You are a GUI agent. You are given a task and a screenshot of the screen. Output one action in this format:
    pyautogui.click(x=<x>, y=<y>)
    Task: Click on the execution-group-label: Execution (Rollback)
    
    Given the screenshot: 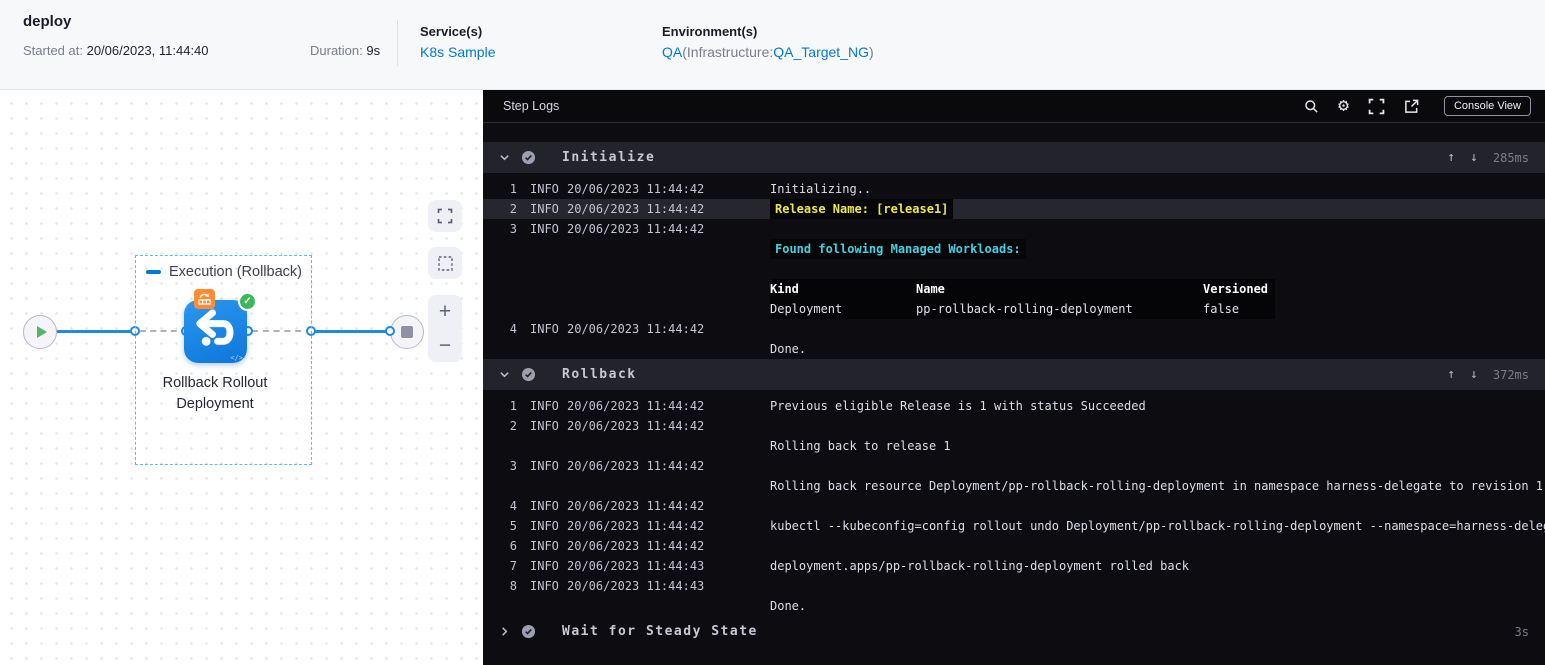 What is the action you would take?
    pyautogui.click(x=224, y=272)
    